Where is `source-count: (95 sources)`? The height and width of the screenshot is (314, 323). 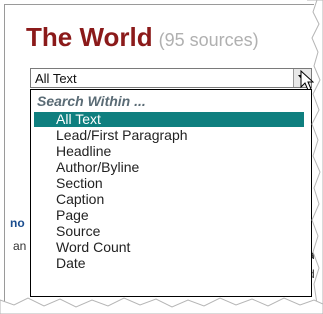 source-count: (95 sources) is located at coordinates (208, 40).